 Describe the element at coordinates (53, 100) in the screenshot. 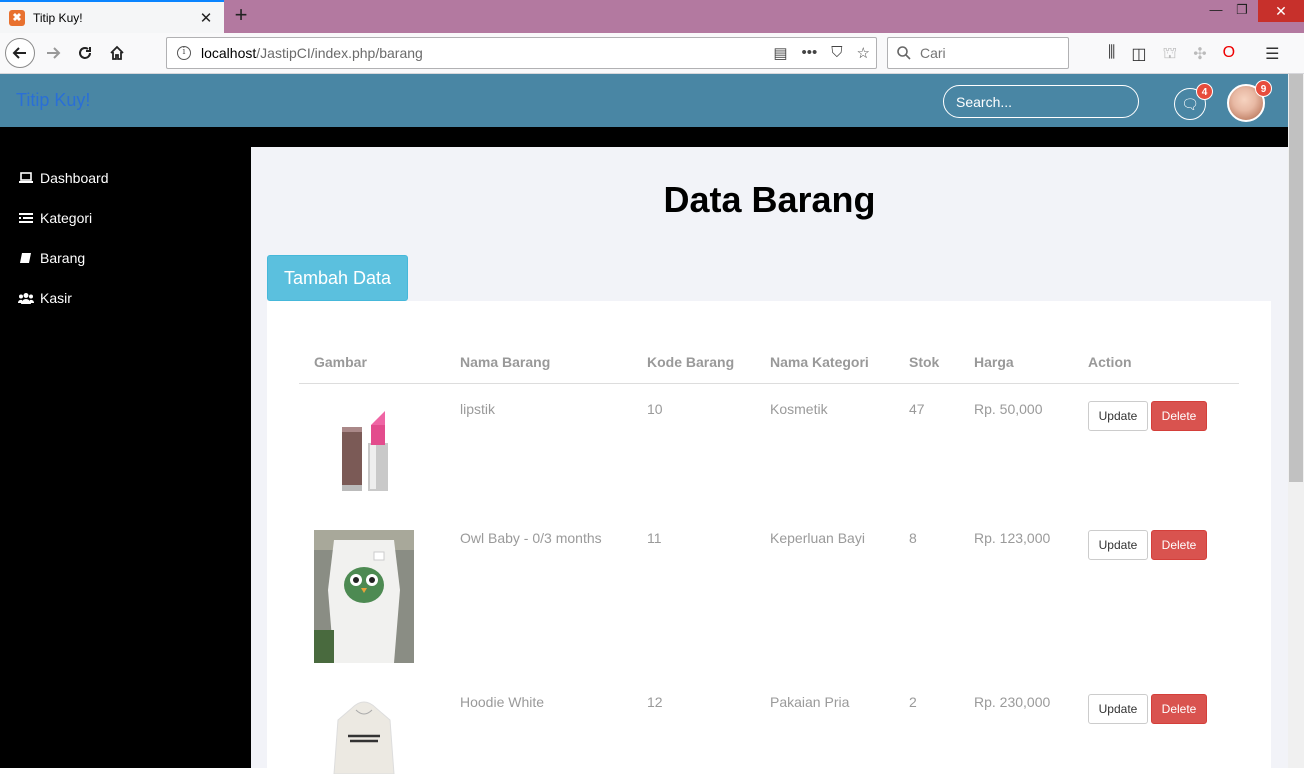

I see `brand-logo: Titip Kuy!` at that location.